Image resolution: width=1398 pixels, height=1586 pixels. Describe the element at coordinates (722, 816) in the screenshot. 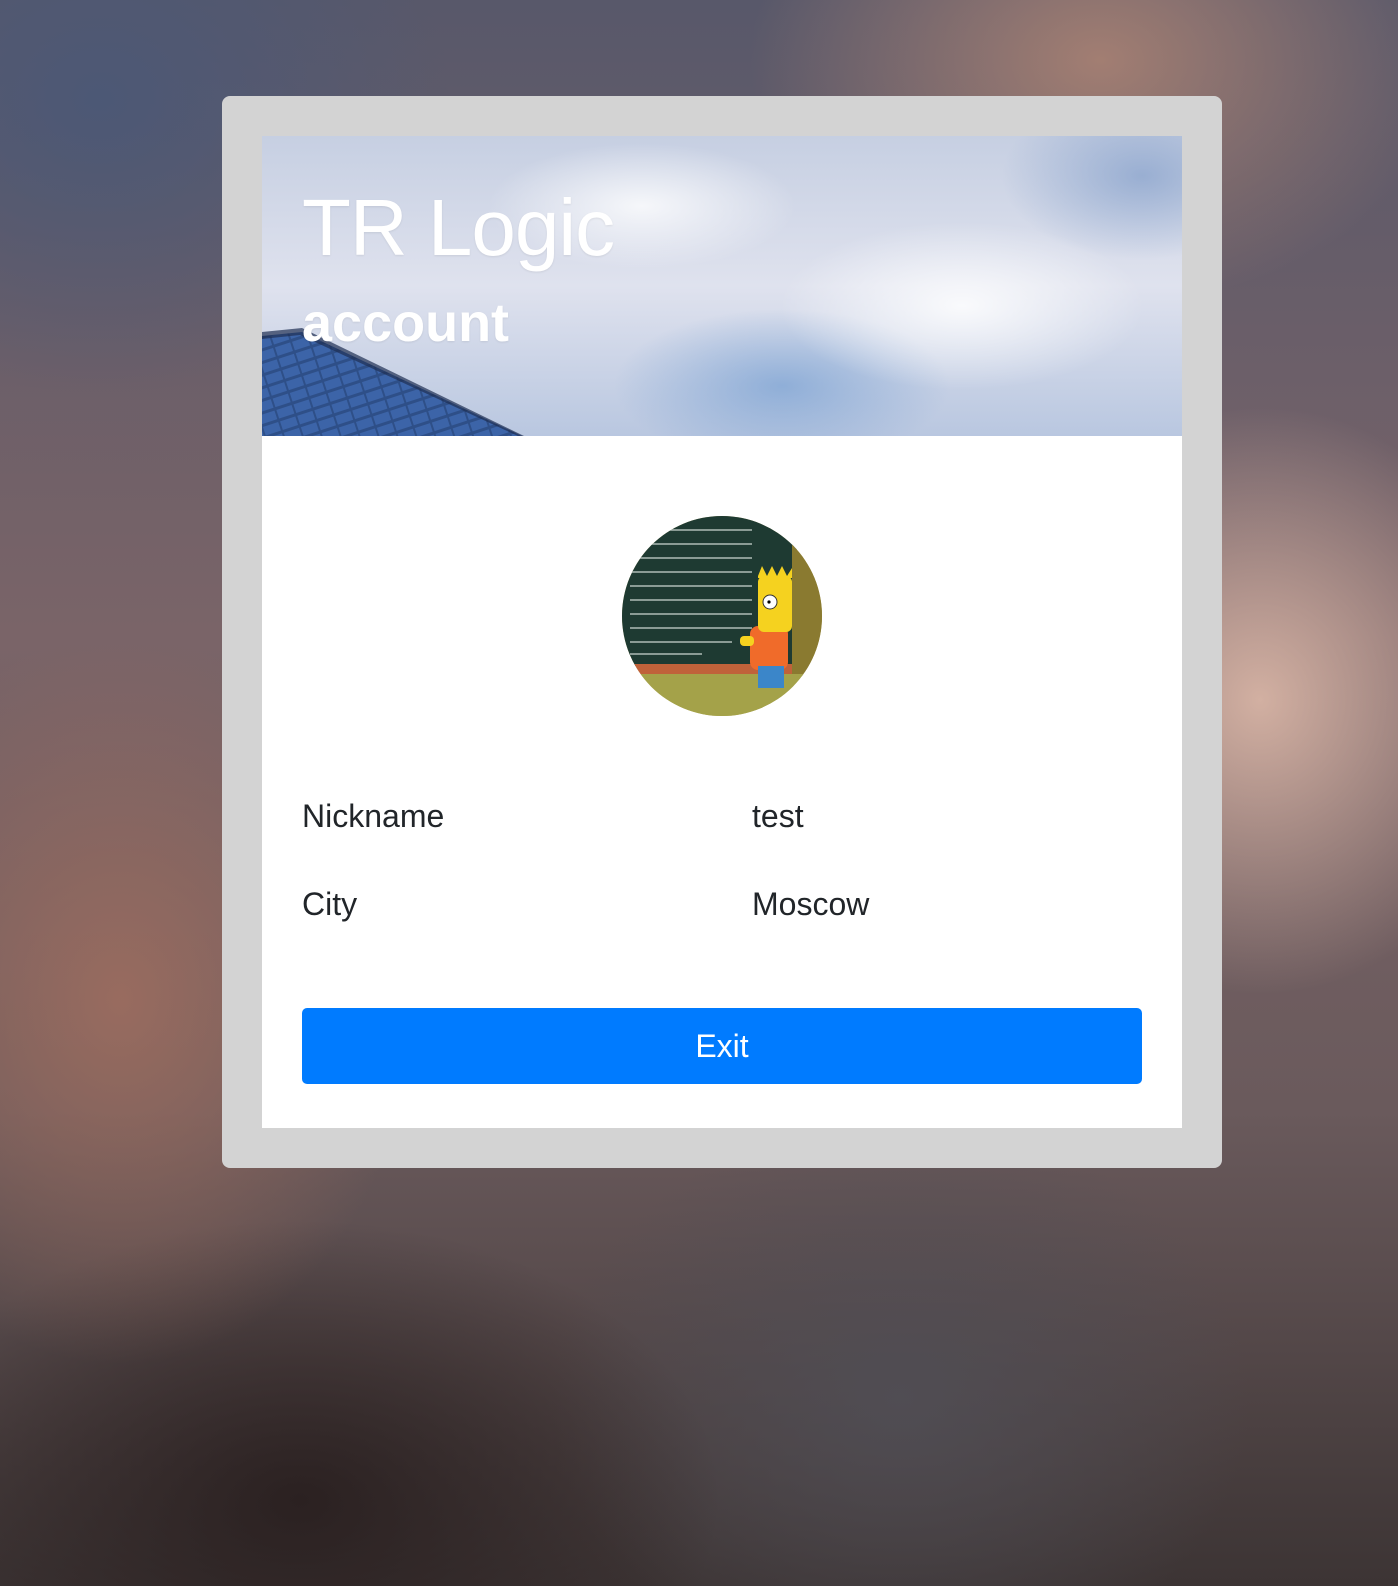

I see `profile-row-nickname: Nickname test` at that location.